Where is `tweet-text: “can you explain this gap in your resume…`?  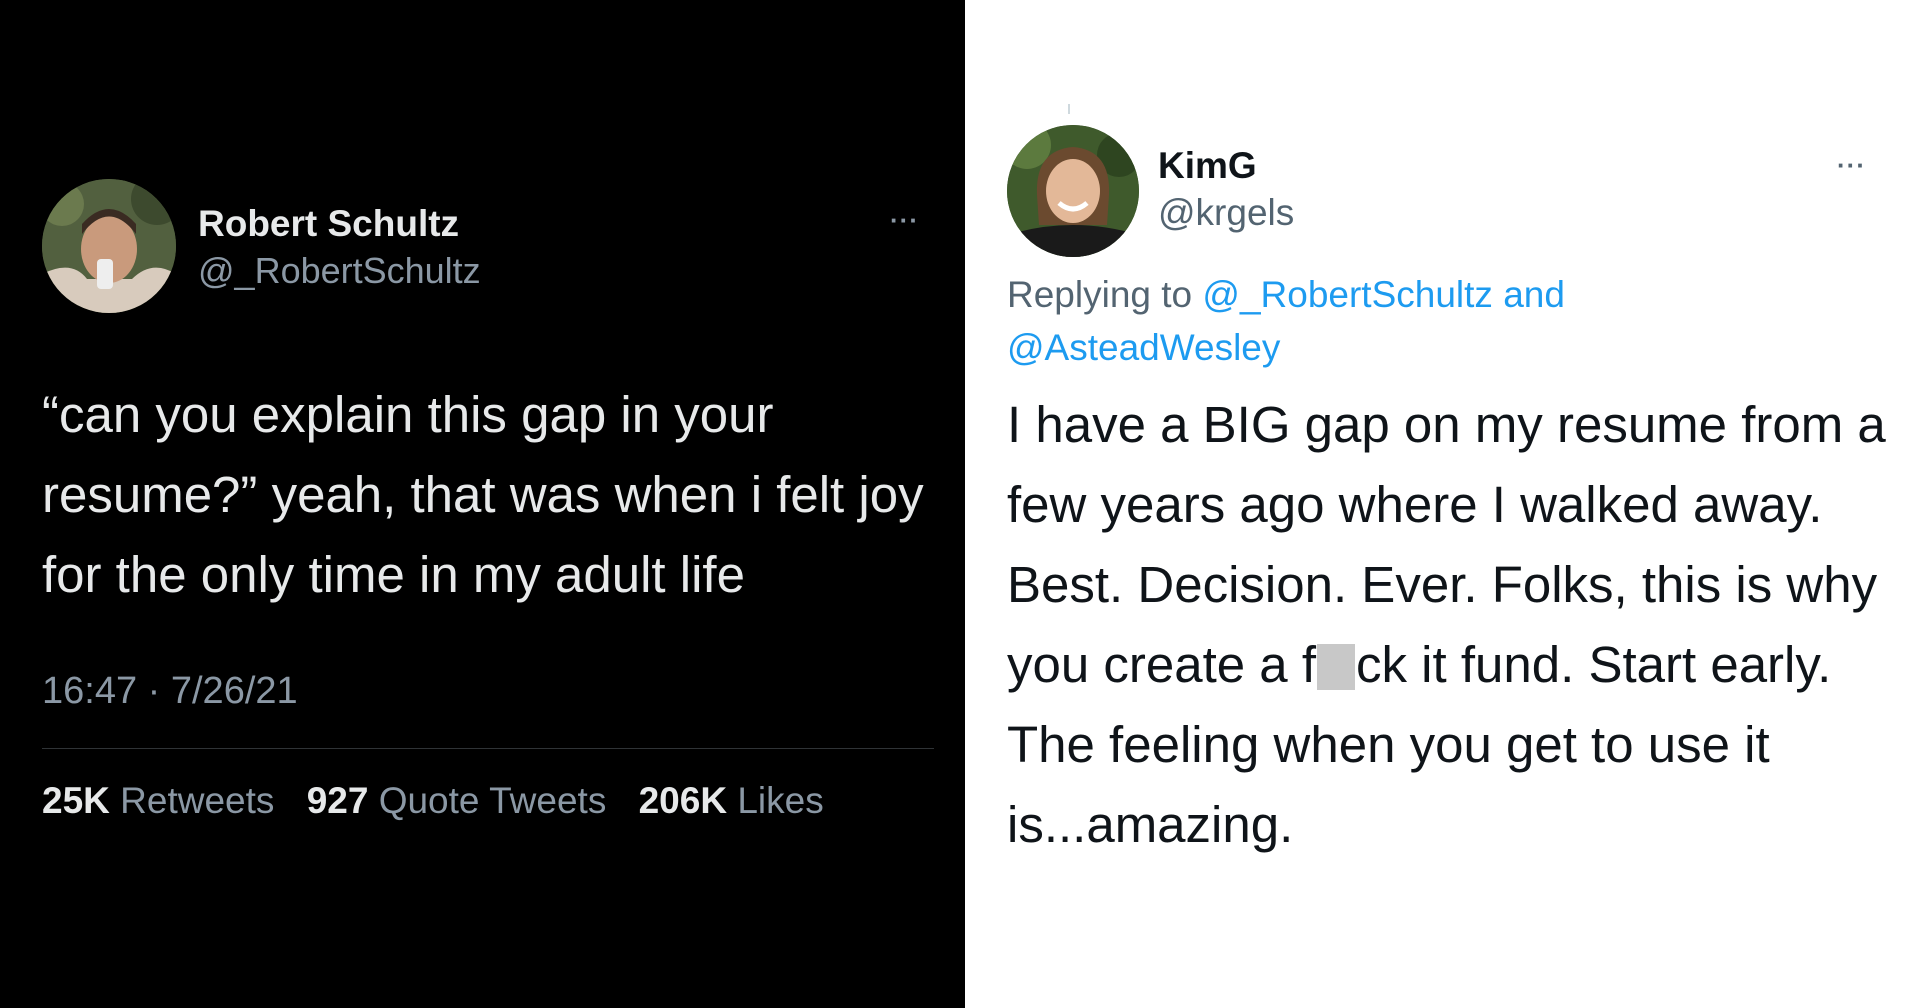 tweet-text: “can you explain this gap in your resume… is located at coordinates (483, 494).